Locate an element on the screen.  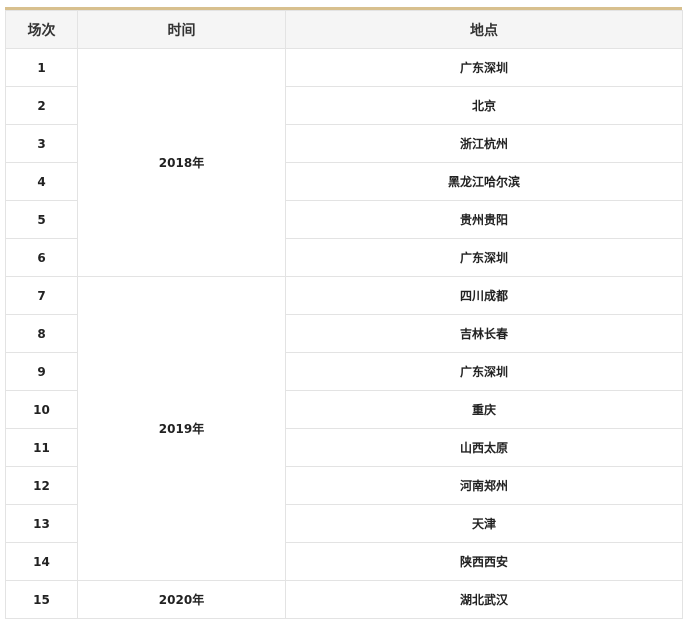
year-cell: 2020年 is located at coordinates (181, 599).